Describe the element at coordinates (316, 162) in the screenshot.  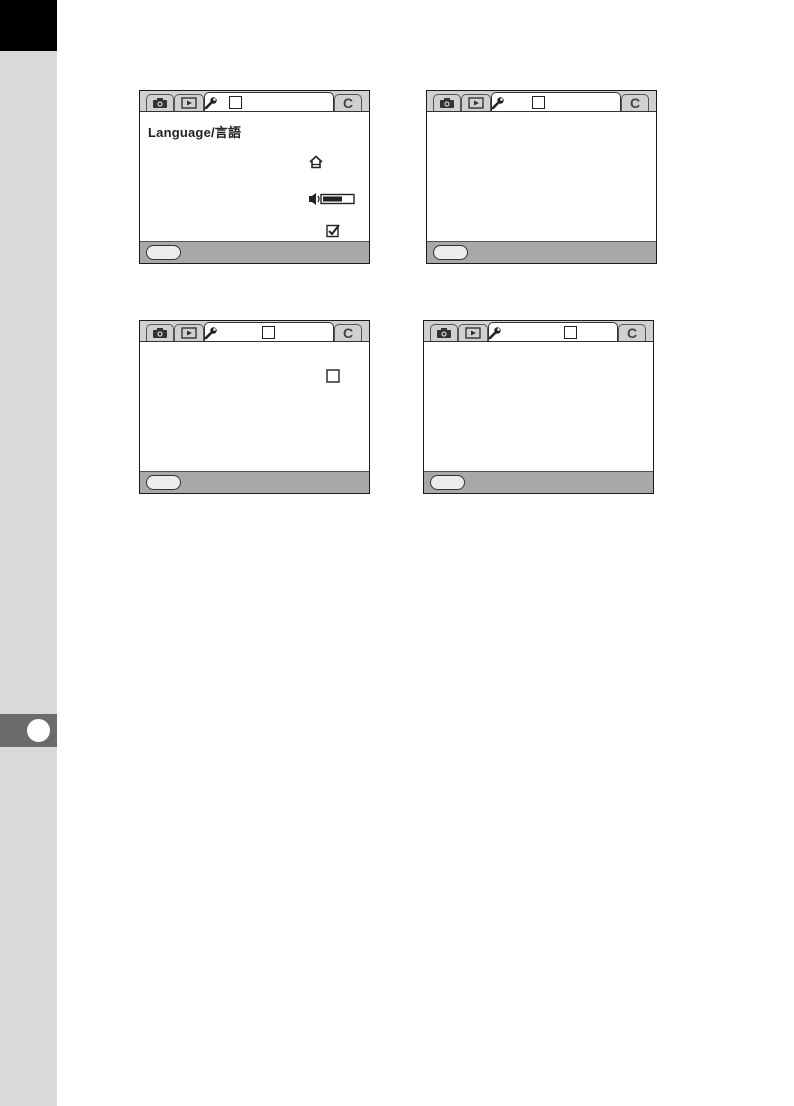
I see `home-icon` at that location.